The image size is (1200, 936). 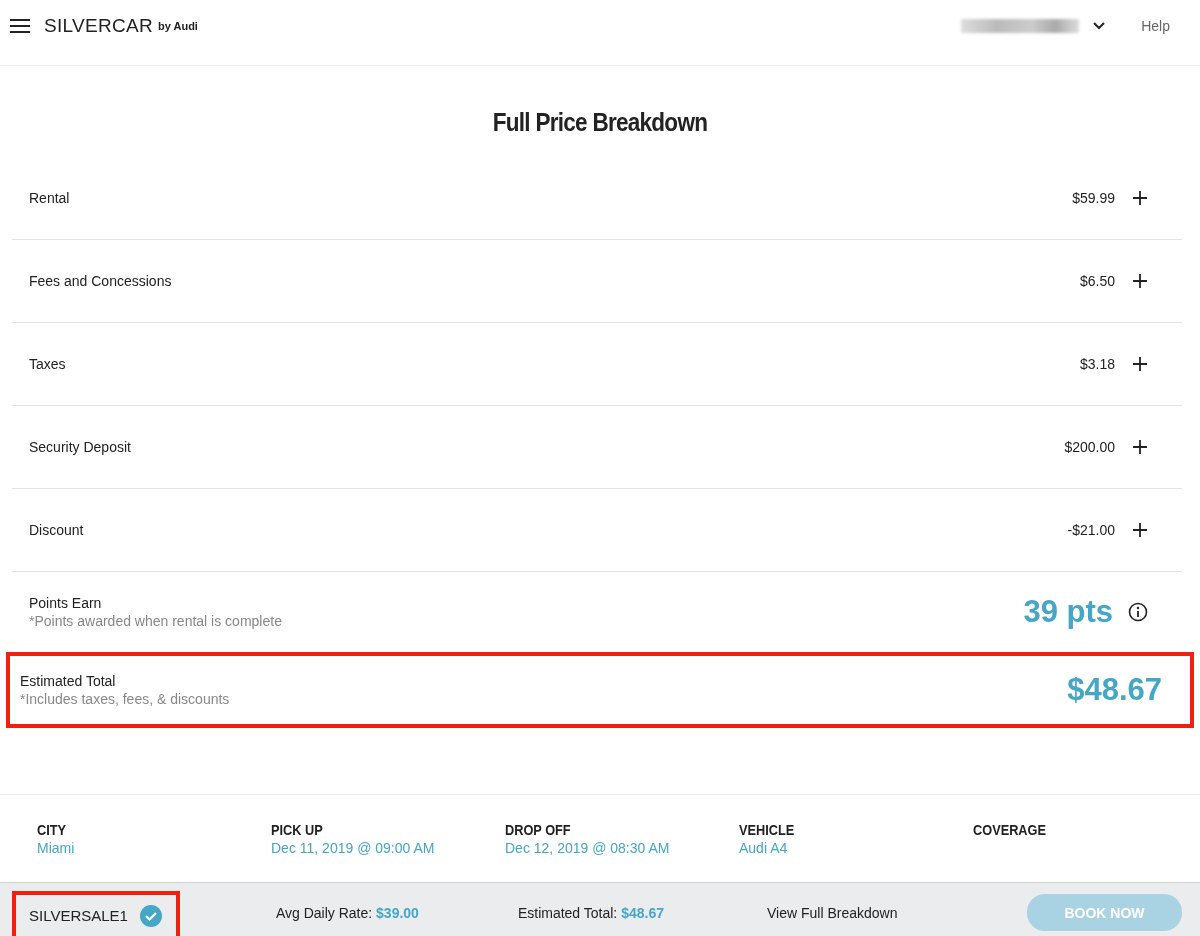 What do you see at coordinates (1155, 25) in the screenshot?
I see `help-link: Help` at bounding box center [1155, 25].